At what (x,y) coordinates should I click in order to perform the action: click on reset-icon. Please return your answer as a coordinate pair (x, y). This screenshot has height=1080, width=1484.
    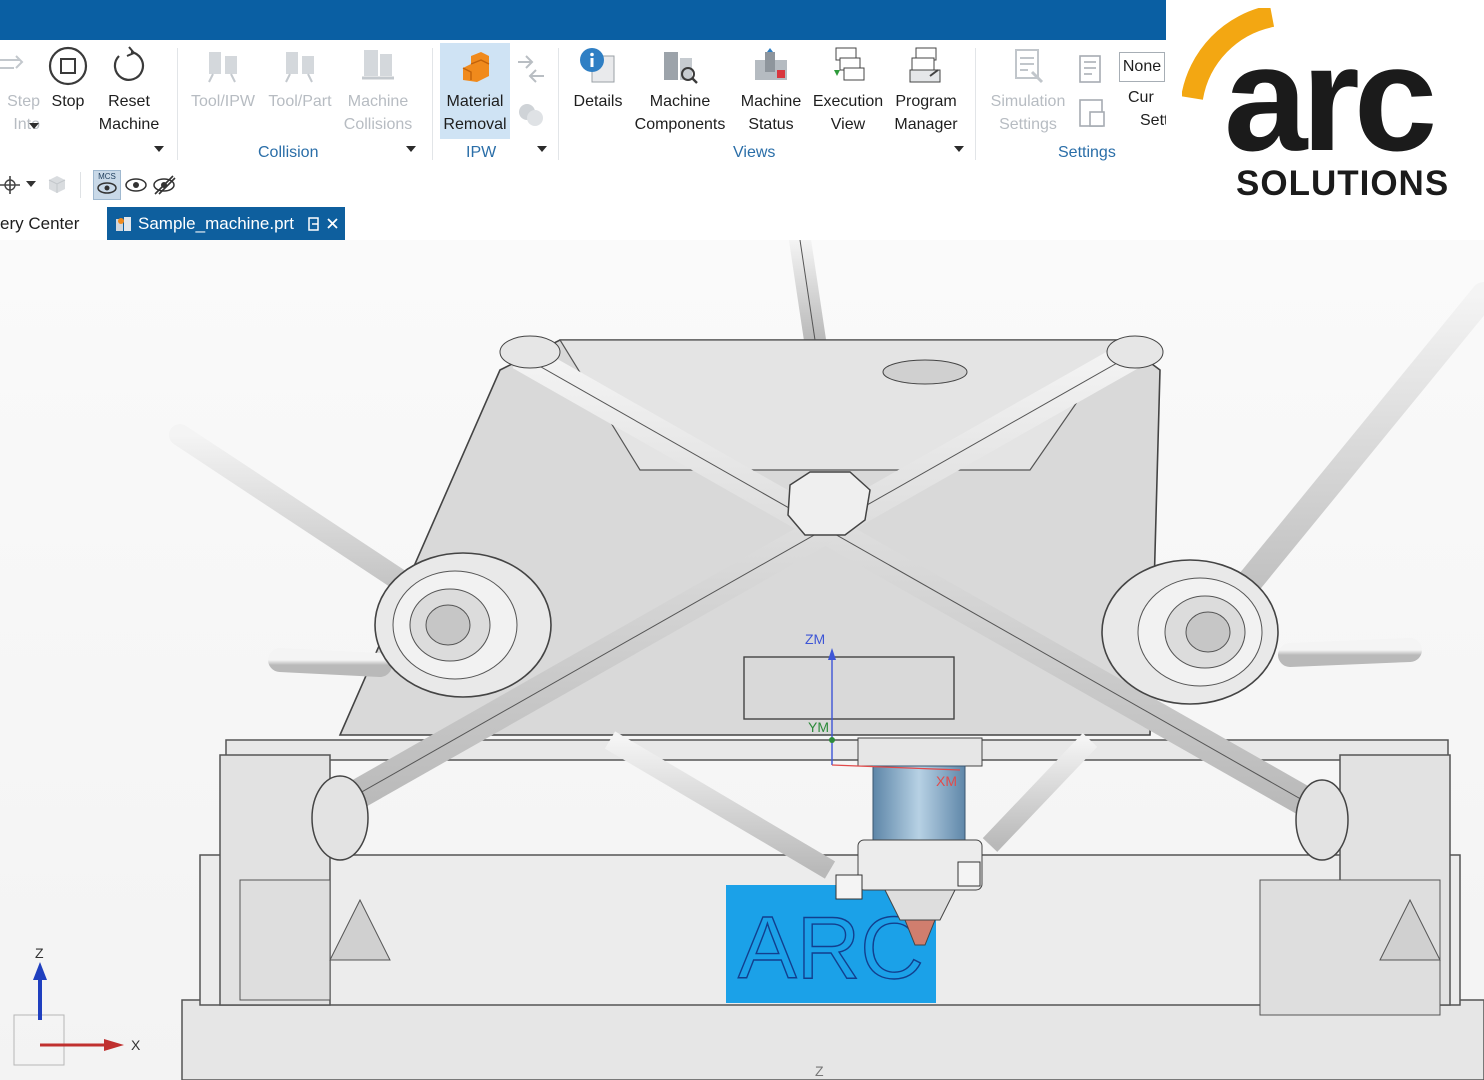
    Looking at the image, I should click on (129, 63).